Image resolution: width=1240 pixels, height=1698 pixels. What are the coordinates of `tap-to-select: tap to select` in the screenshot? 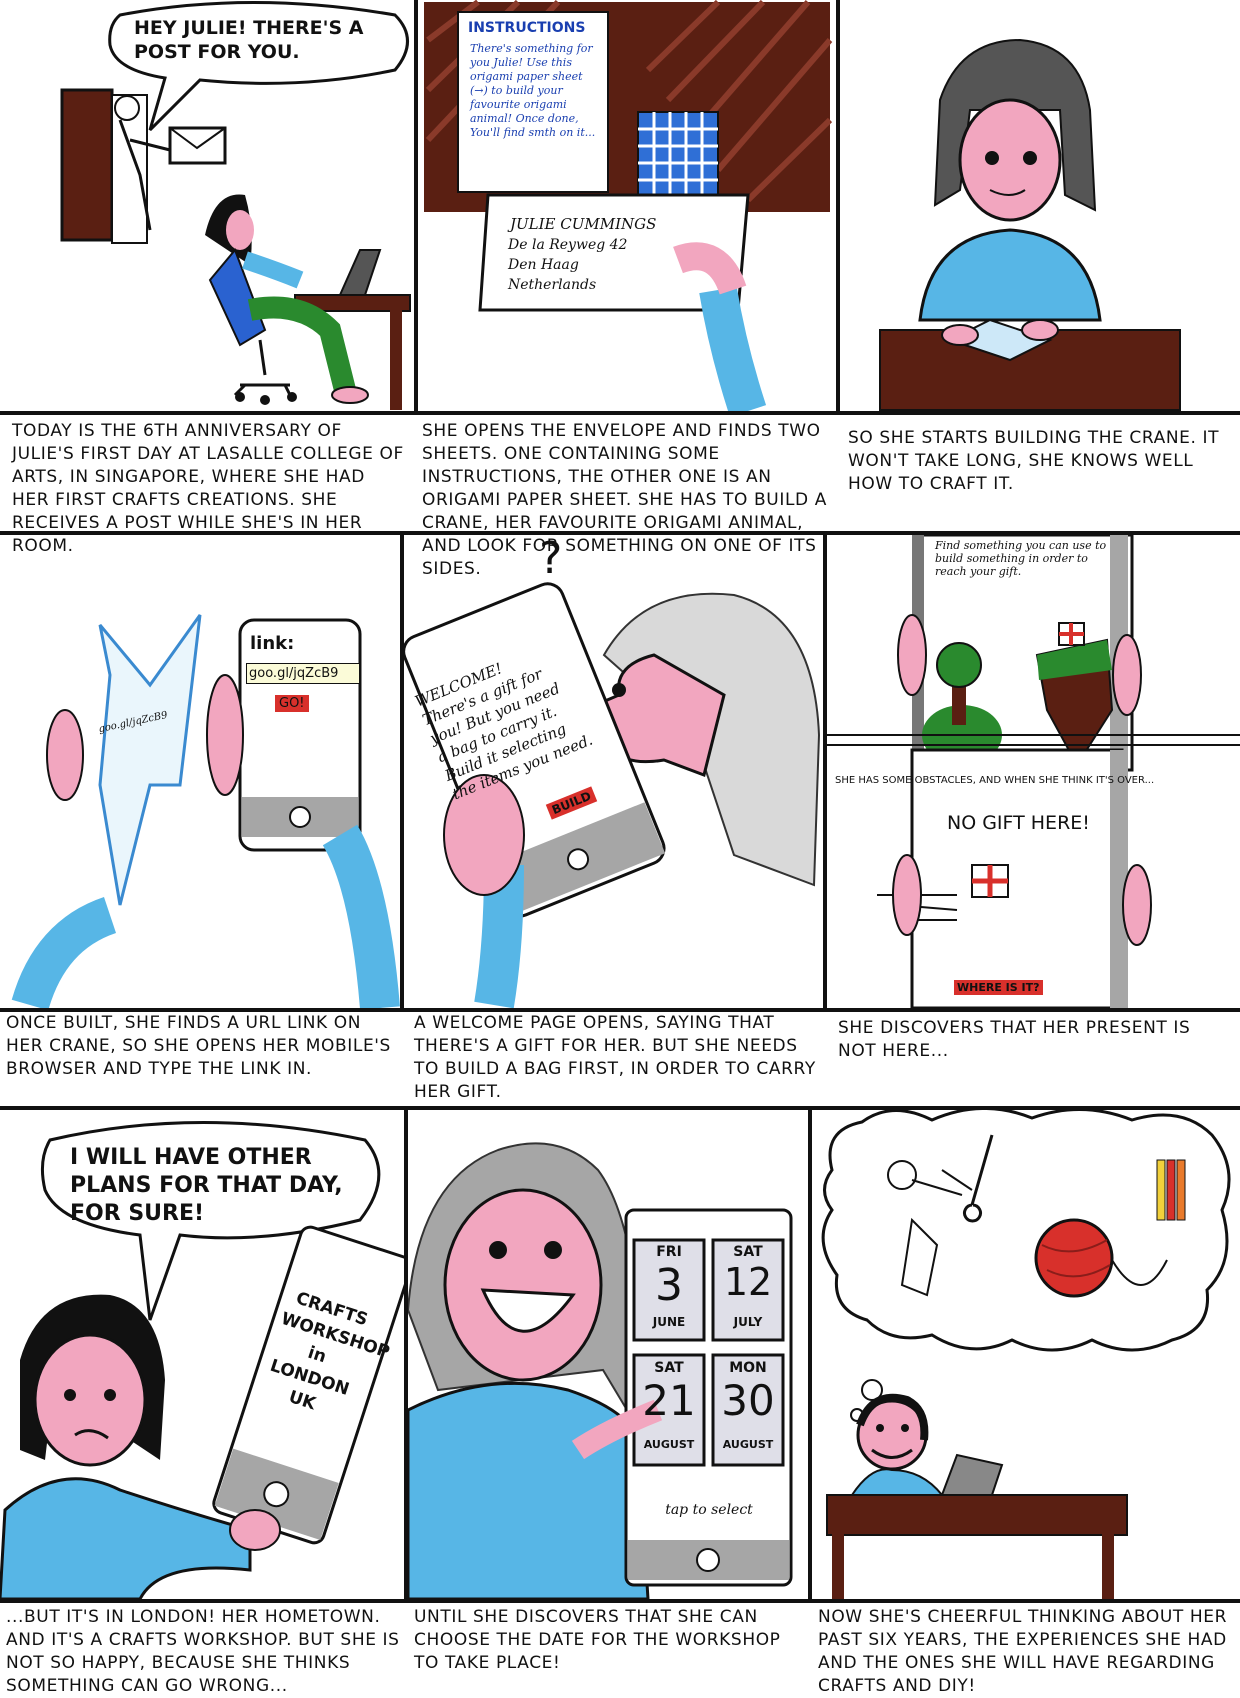 It's located at (709, 1510).